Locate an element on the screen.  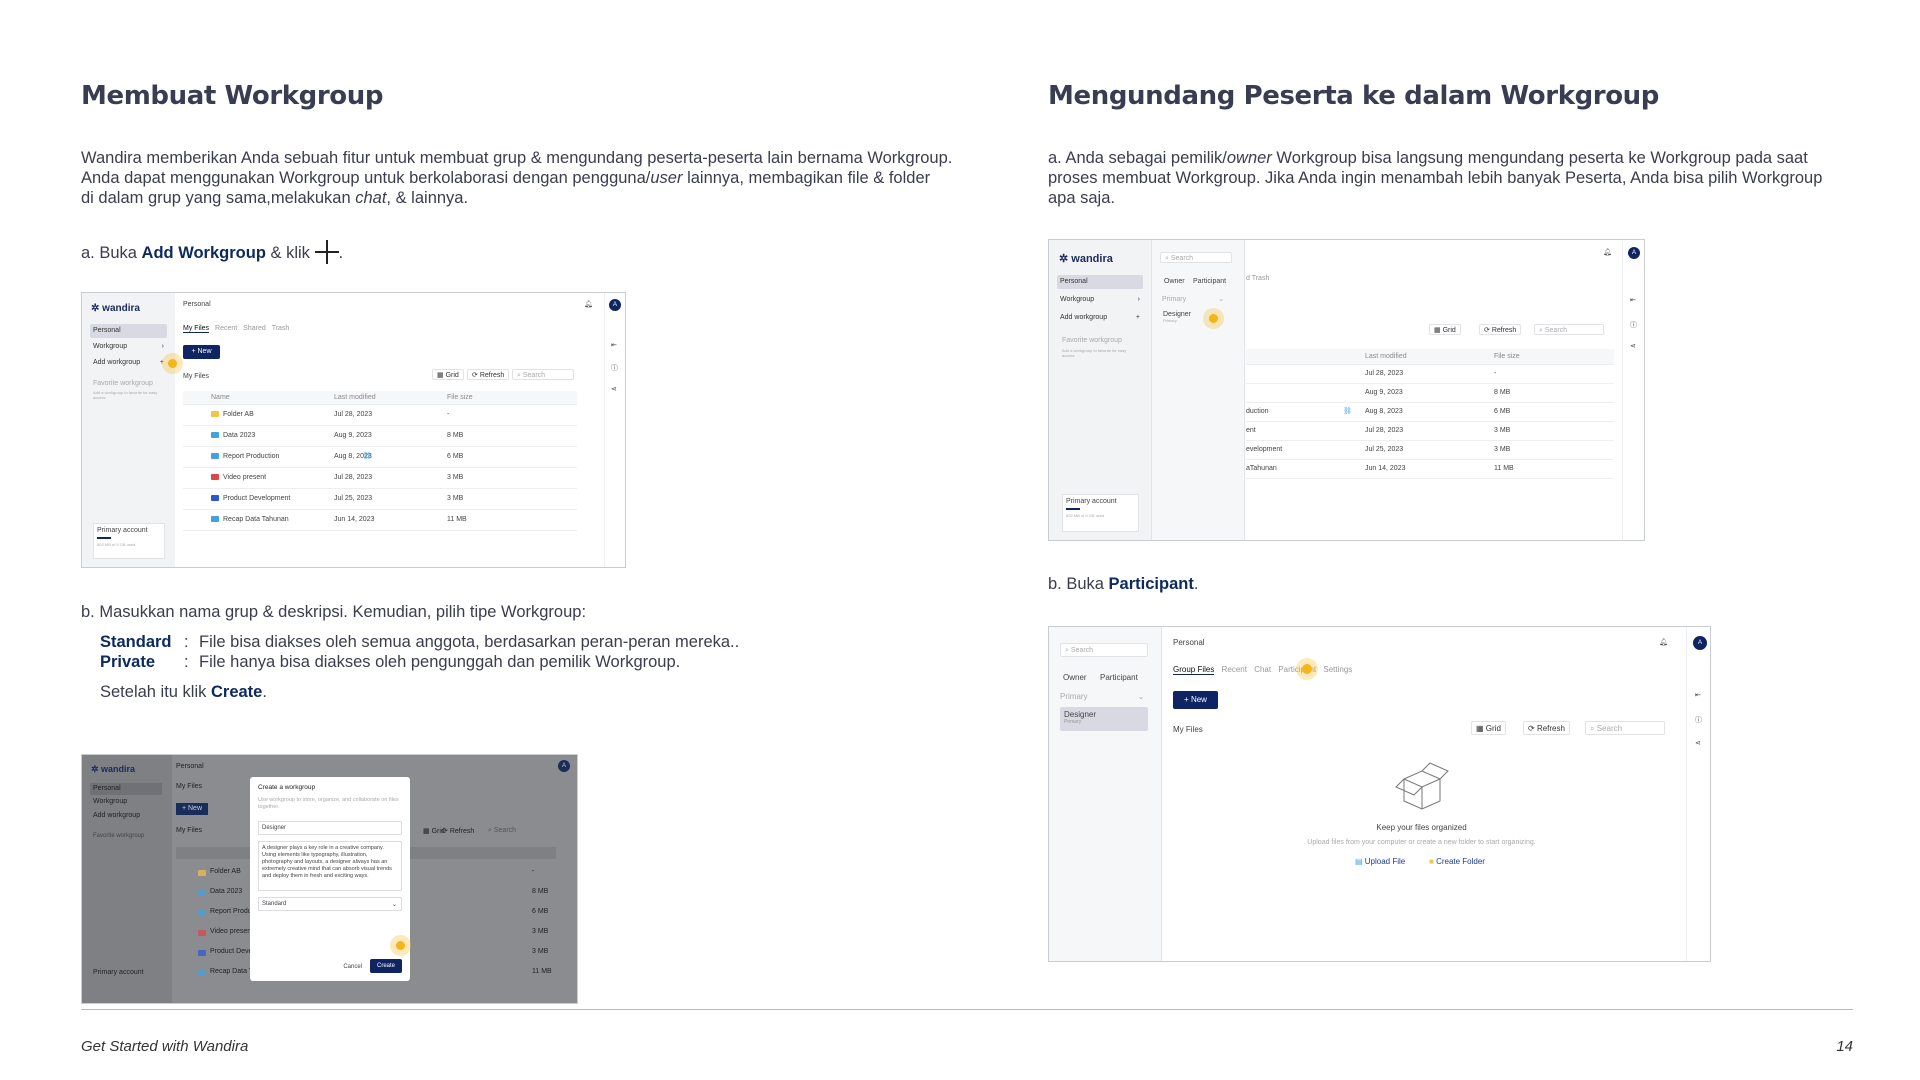
file-name: Recap Data Tahunan is located at coordinates (250, 519).